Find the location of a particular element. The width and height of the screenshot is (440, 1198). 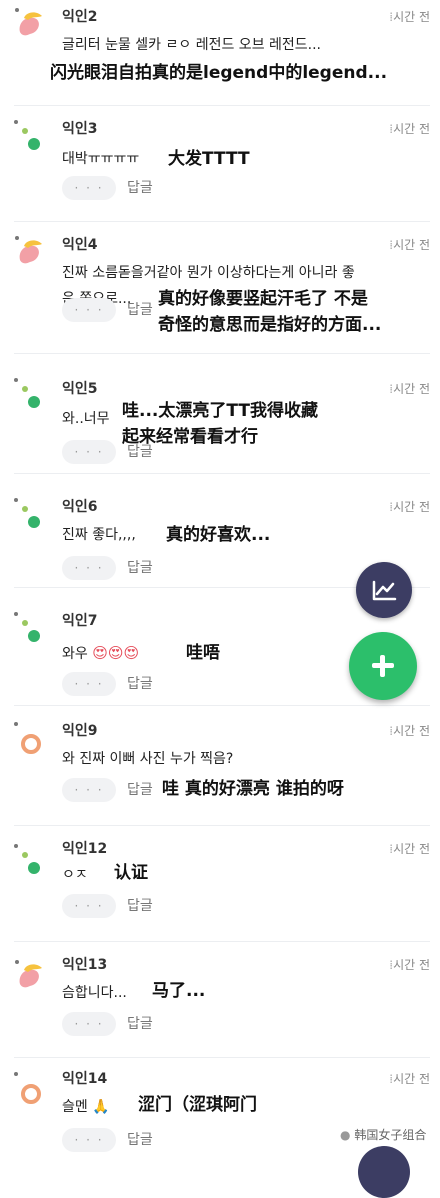

comment-text: 와 진짜 이뻐 사진 누가 찍음? is located at coordinates (148, 759).